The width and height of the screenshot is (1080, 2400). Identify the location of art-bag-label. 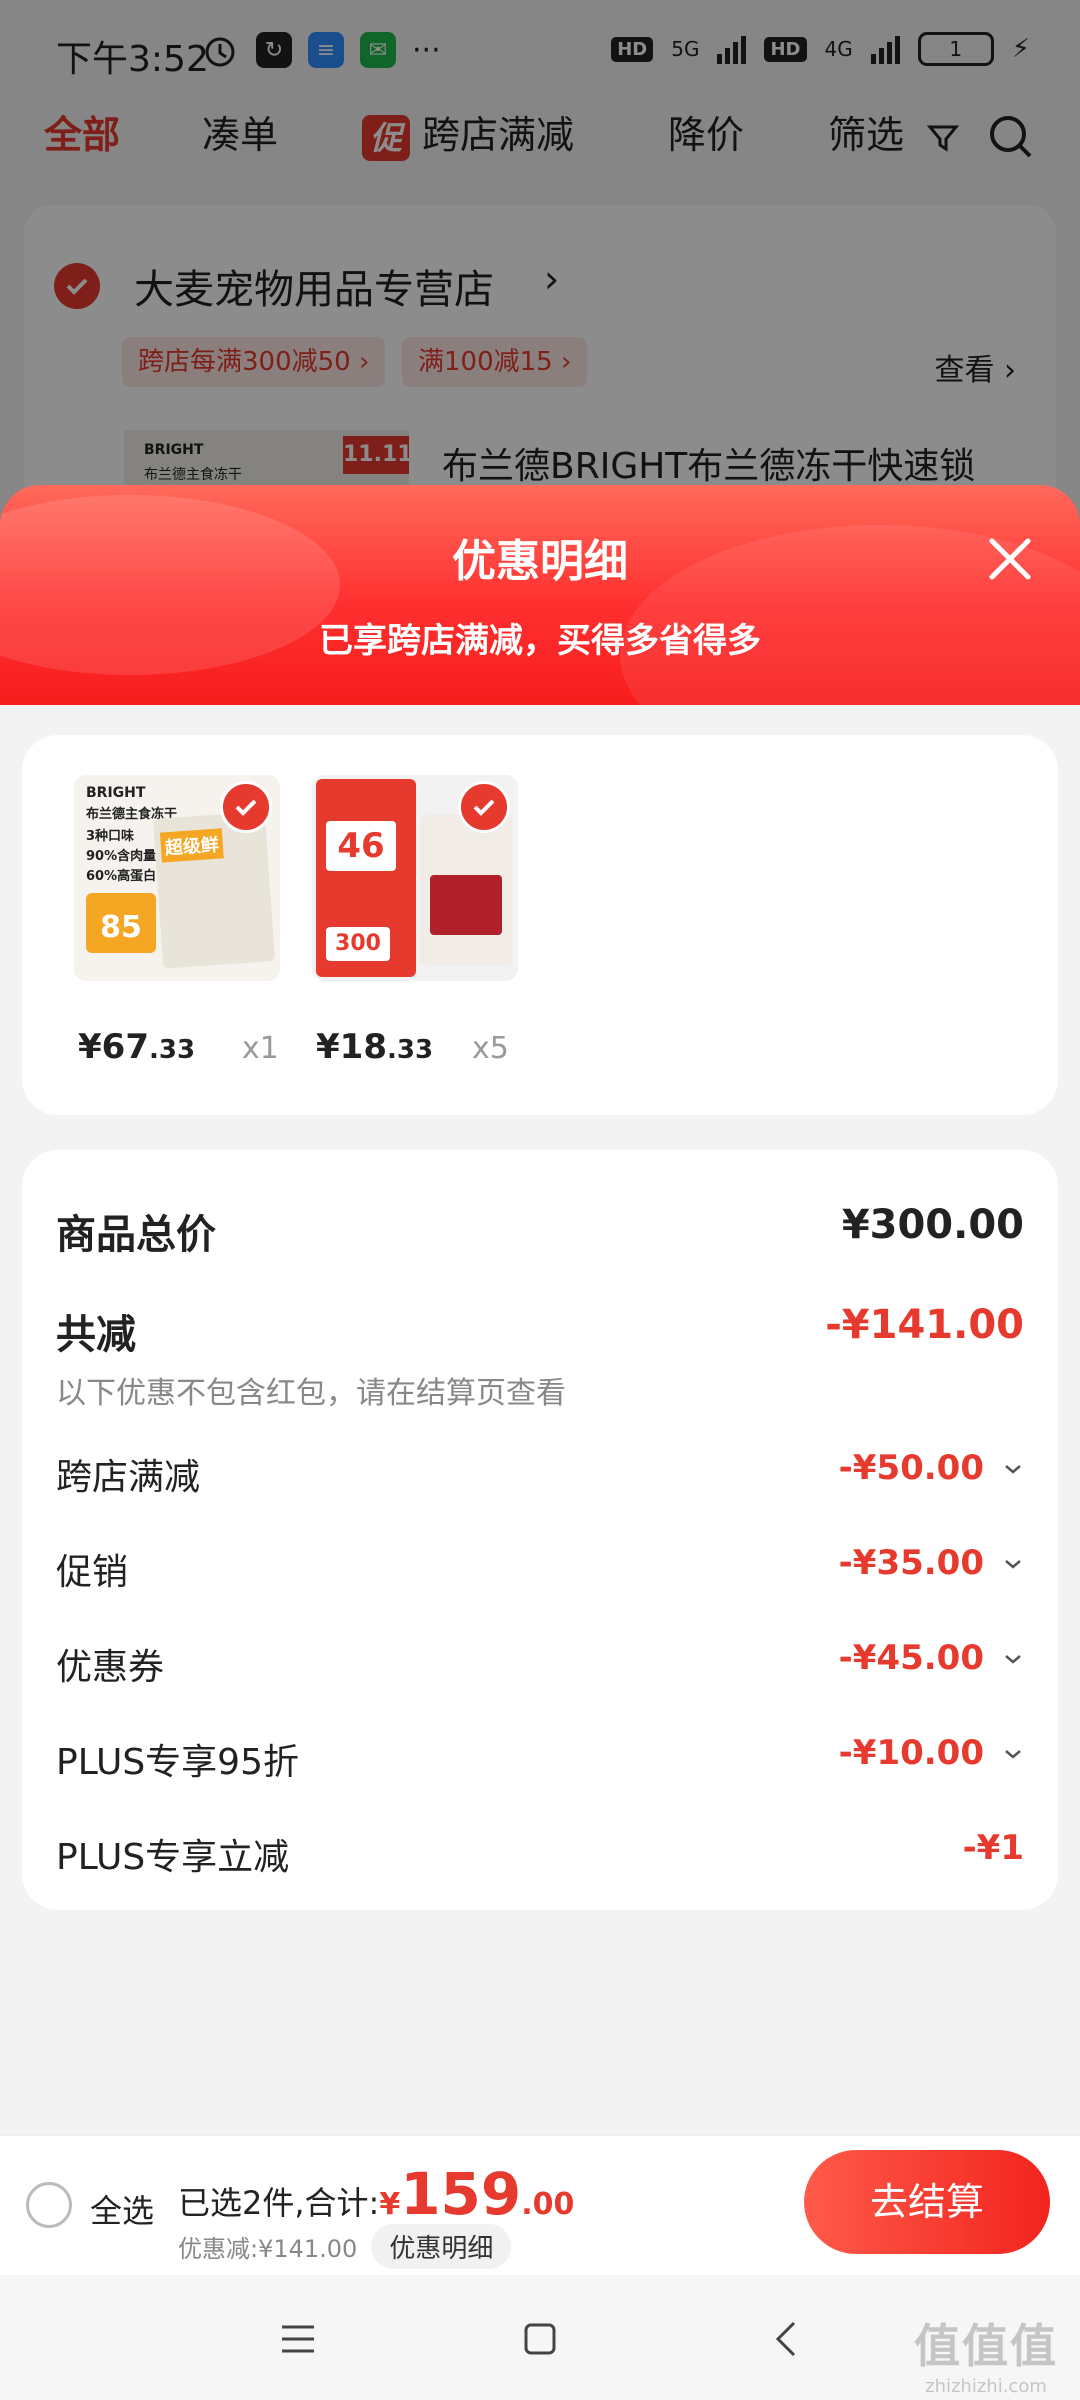
(466, 905).